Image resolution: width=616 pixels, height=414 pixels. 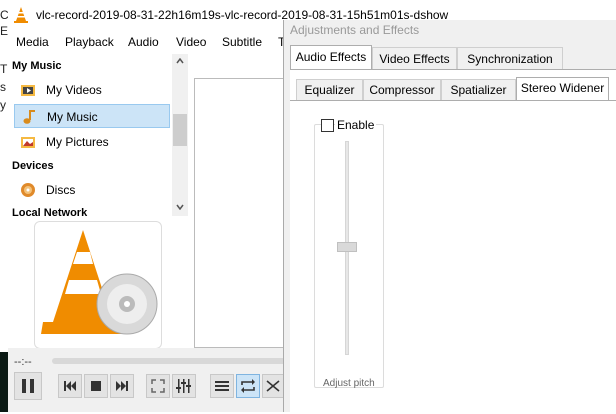 What do you see at coordinates (92, 190) in the screenshot?
I see `sidebar-item-discs: Discs` at bounding box center [92, 190].